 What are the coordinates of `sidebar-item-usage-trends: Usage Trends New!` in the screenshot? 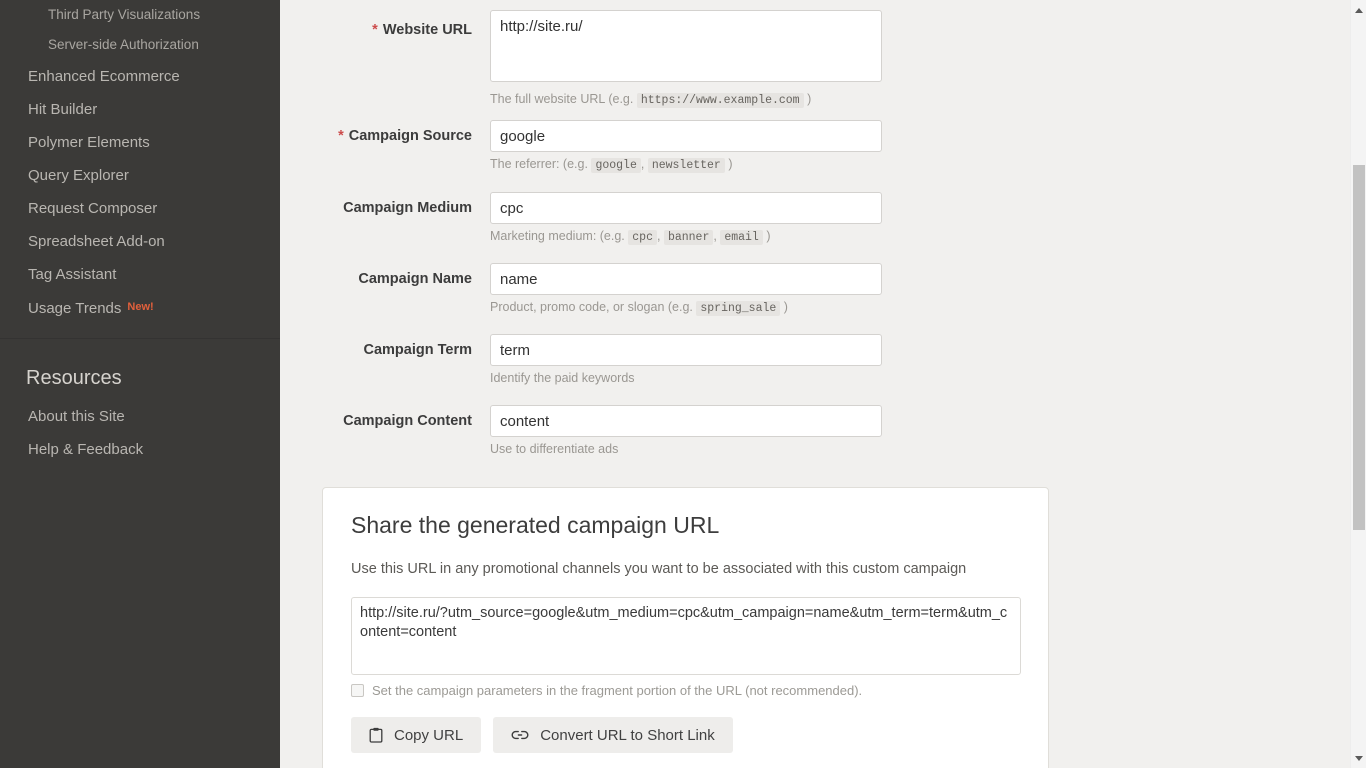 It's located at (140, 307).